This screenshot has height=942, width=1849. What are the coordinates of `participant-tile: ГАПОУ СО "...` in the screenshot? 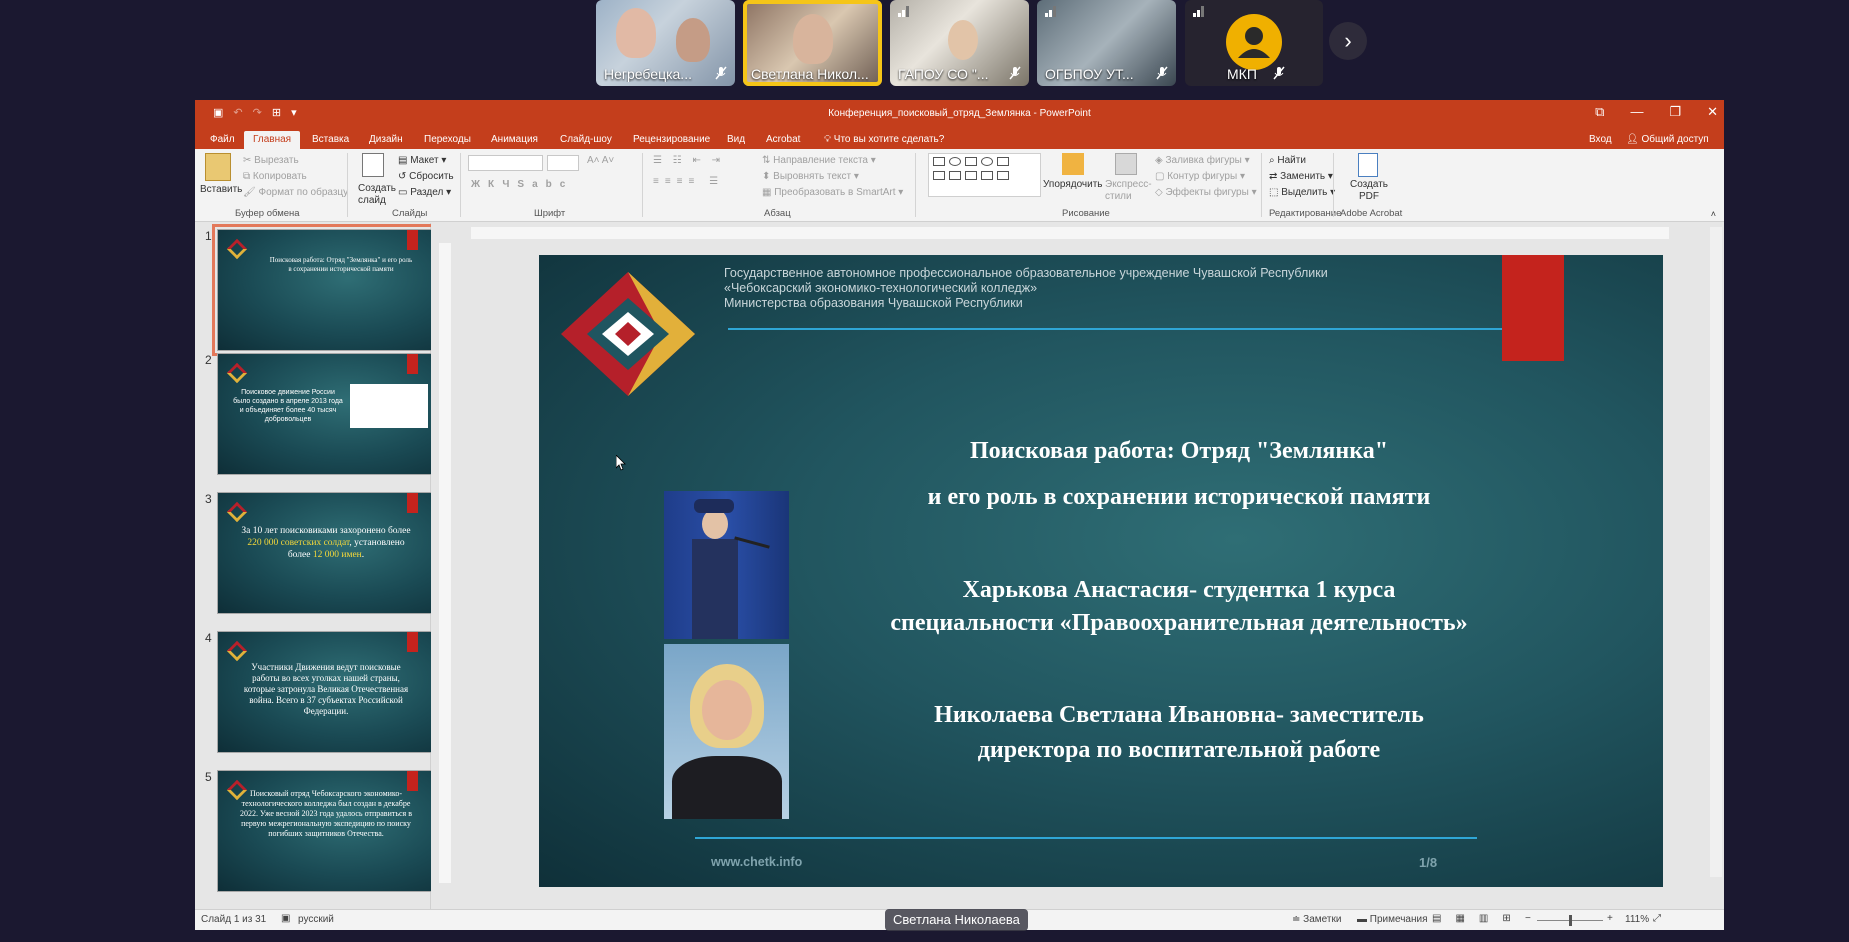 It's located at (959, 43).